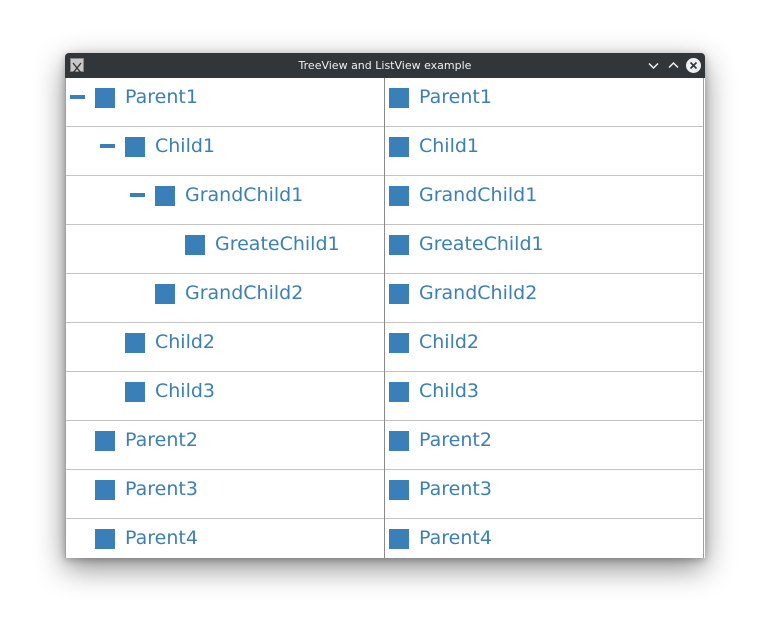  What do you see at coordinates (544, 396) in the screenshot?
I see `list-item: Child3` at bounding box center [544, 396].